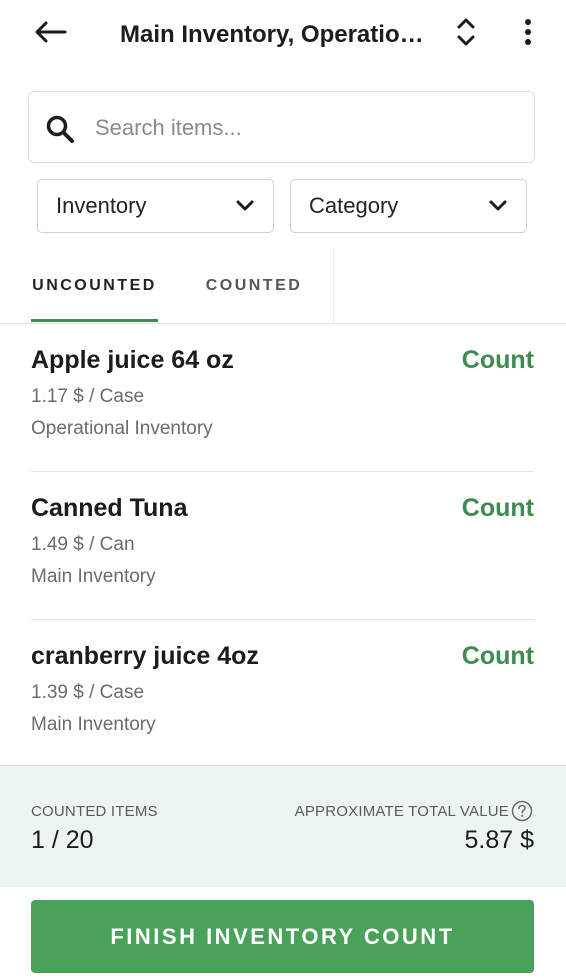 The height and width of the screenshot is (980, 566). I want to click on search-box, so click(281, 127).